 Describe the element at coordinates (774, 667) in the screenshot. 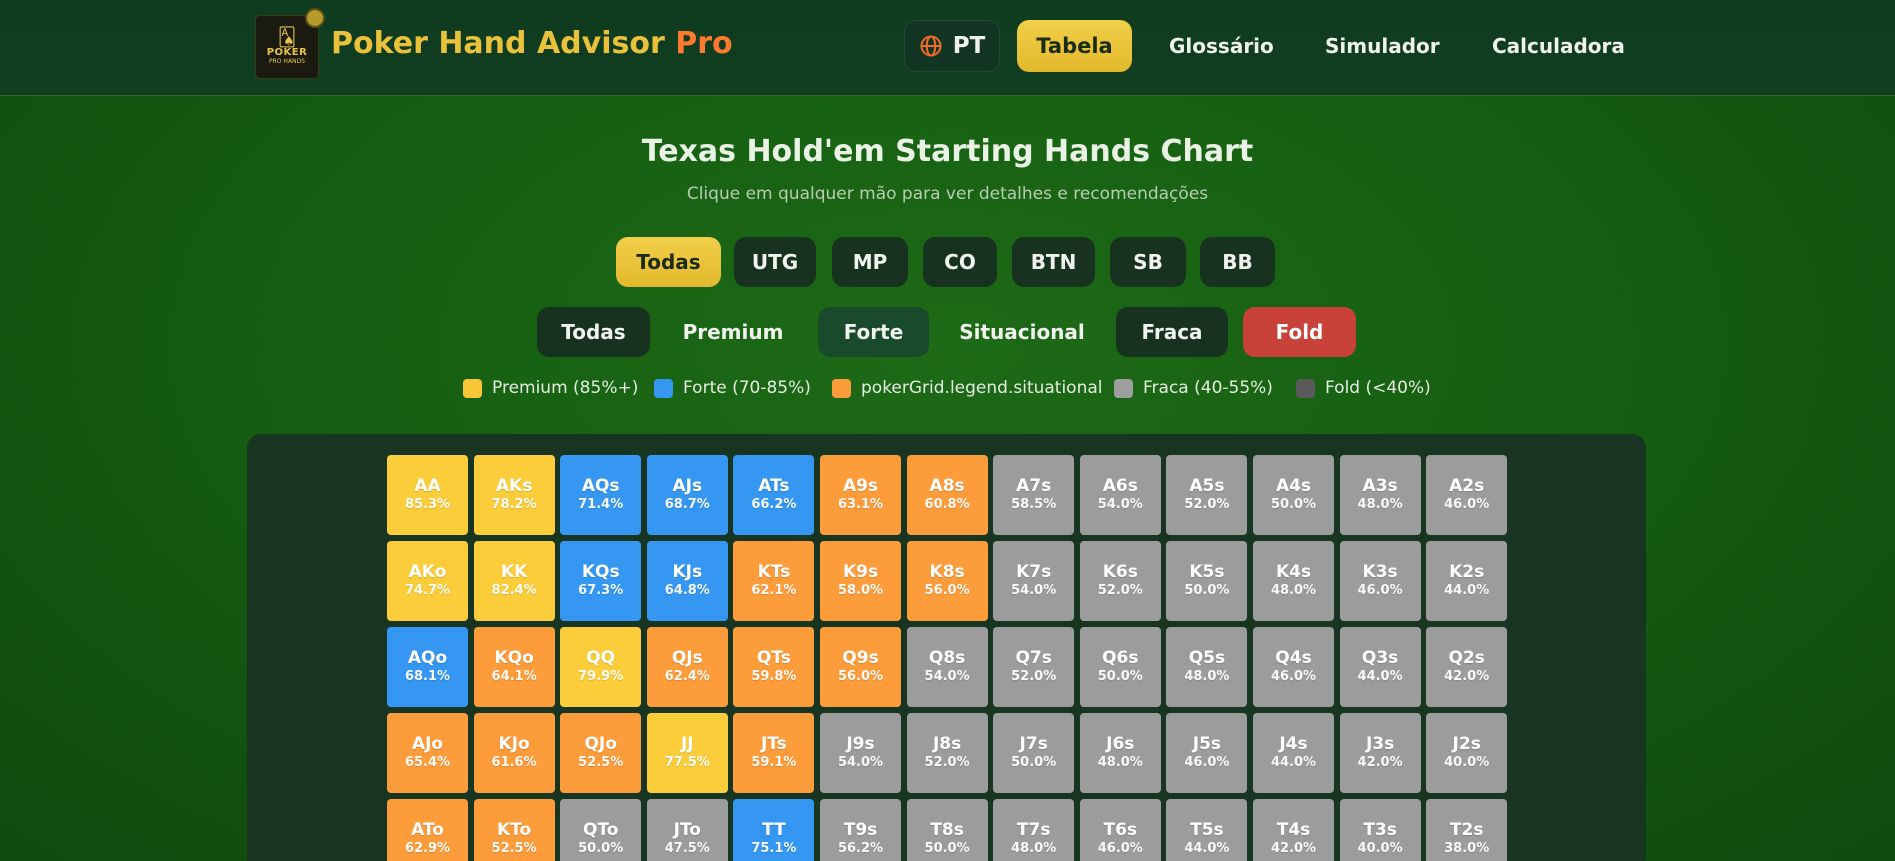

I see `hand-cell-qts: QTs 59.8%` at that location.